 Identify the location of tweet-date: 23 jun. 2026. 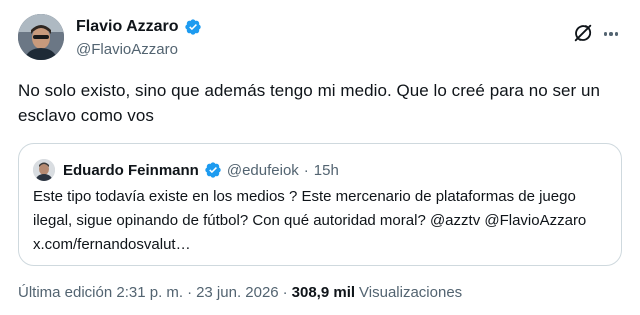
(237, 292).